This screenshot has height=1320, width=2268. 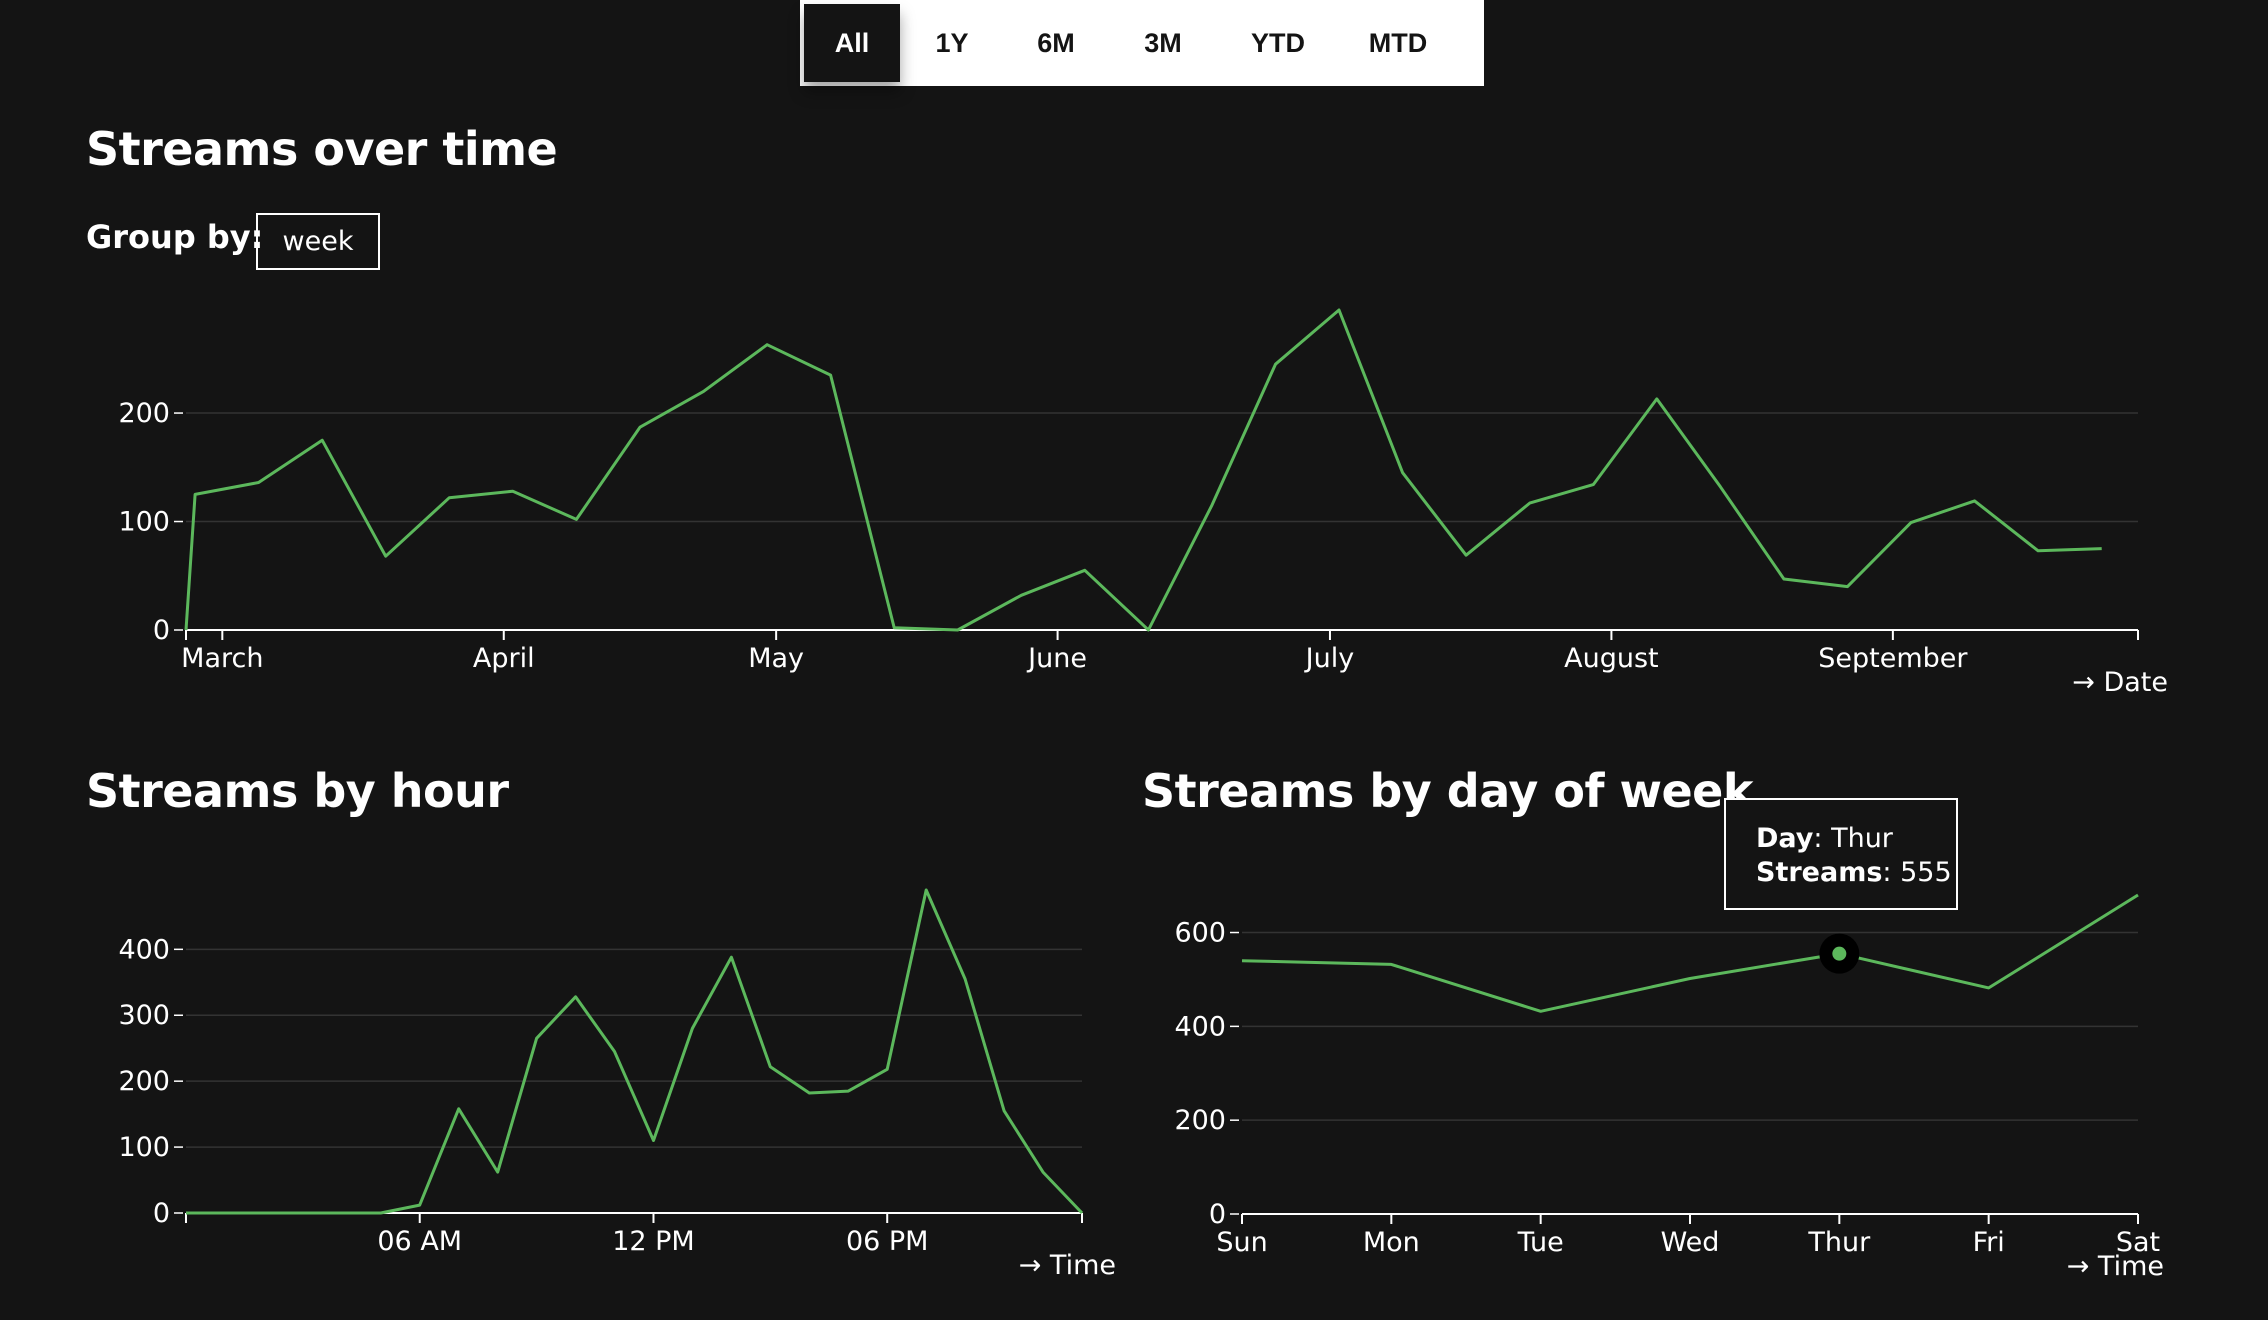 I want to click on range-6m-button: 6M, so click(x=1056, y=43).